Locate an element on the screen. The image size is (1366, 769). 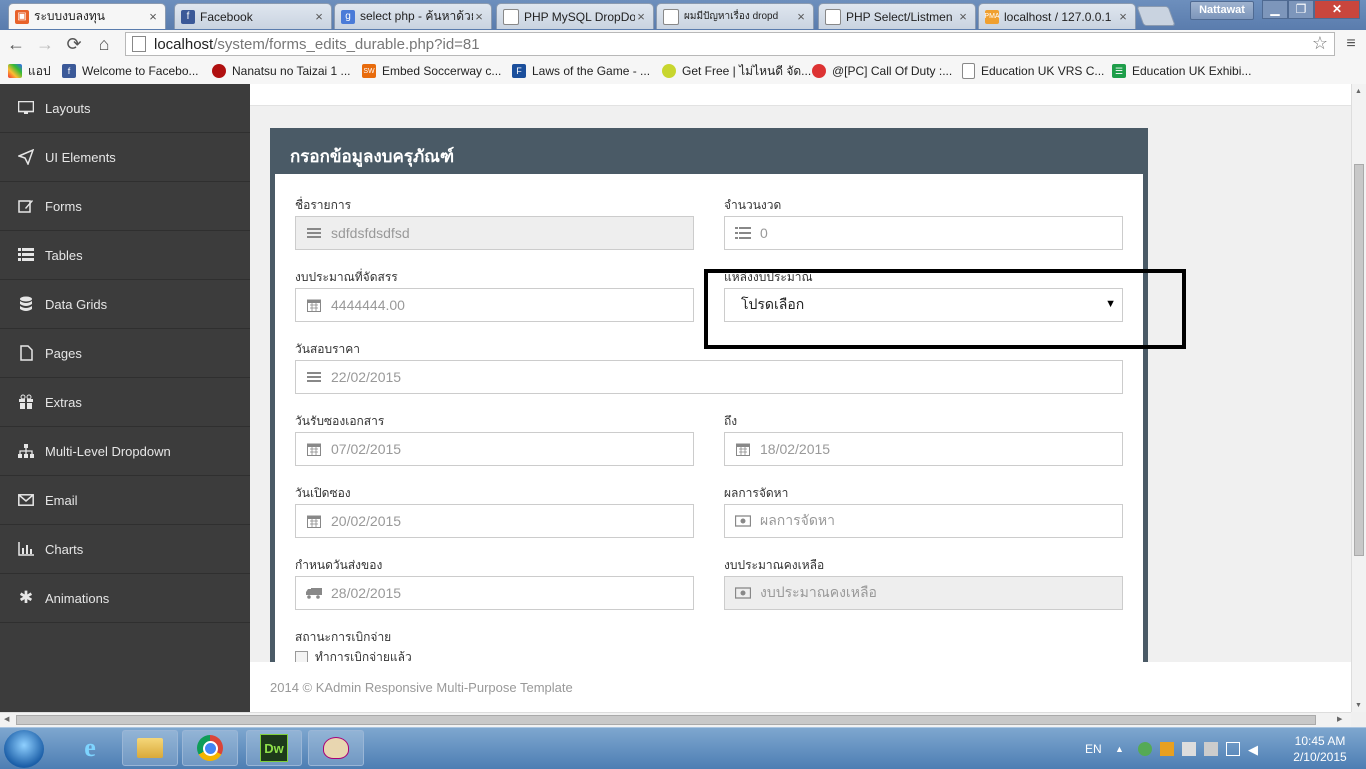
tab-php-mysql-dropdown: PHP MySQL DropDo × is located at coordinates (575, 16).